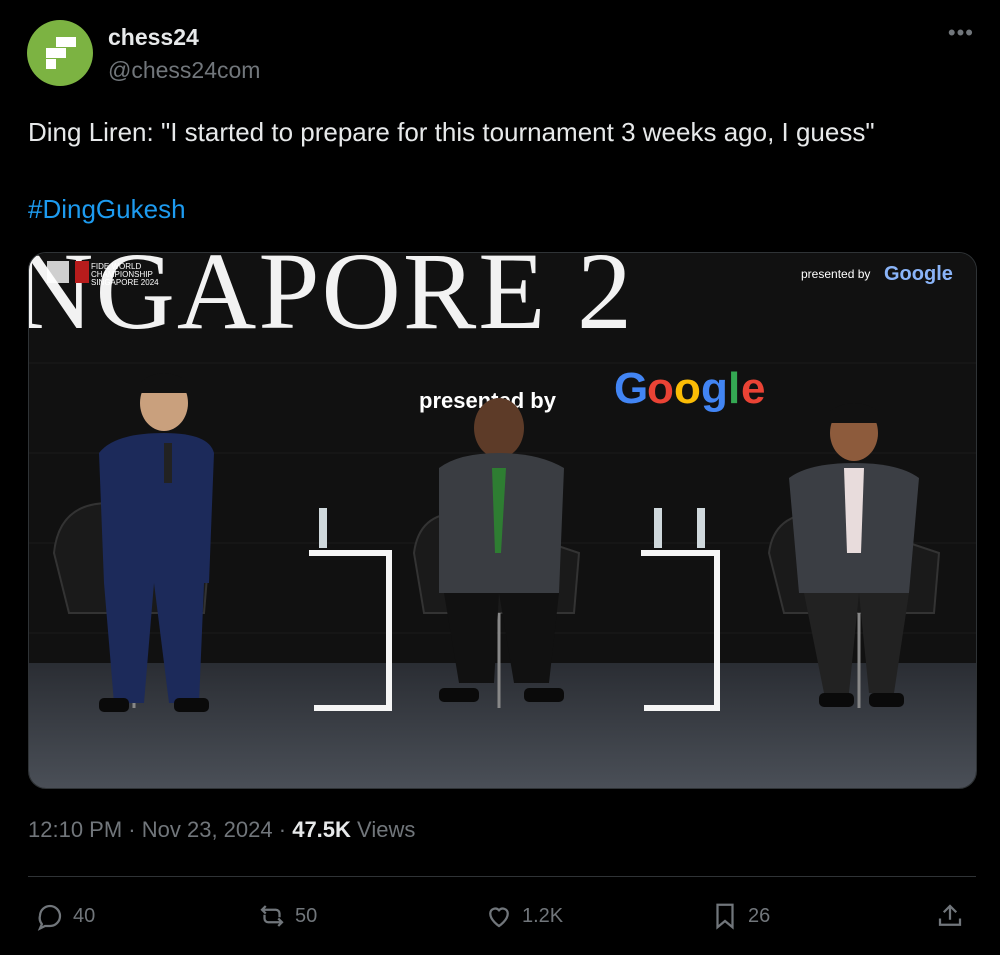  I want to click on repost-button: 50, so click(287, 916).